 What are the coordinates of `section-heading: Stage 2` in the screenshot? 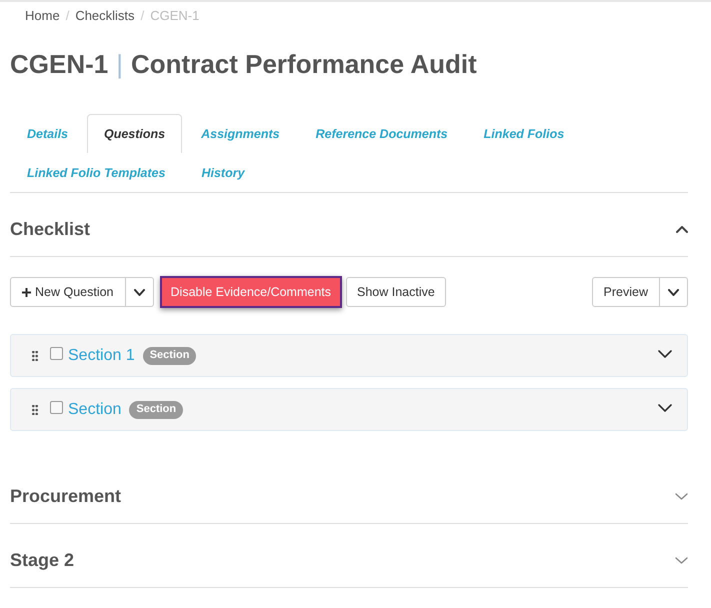 It's located at (42, 560).